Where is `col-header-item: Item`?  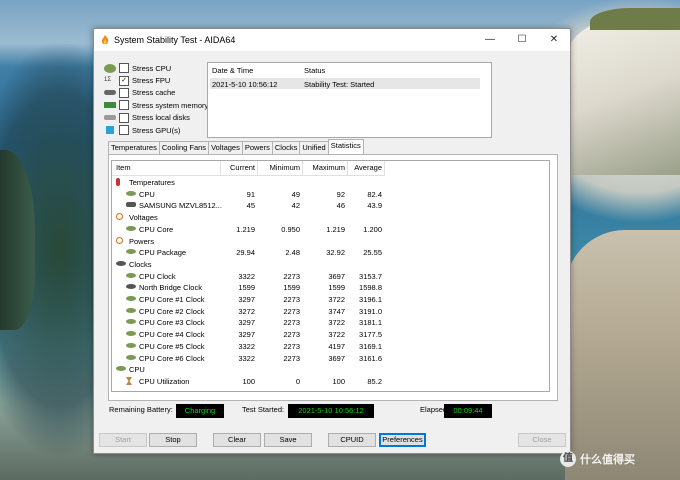
col-header-item: Item is located at coordinates (166, 168).